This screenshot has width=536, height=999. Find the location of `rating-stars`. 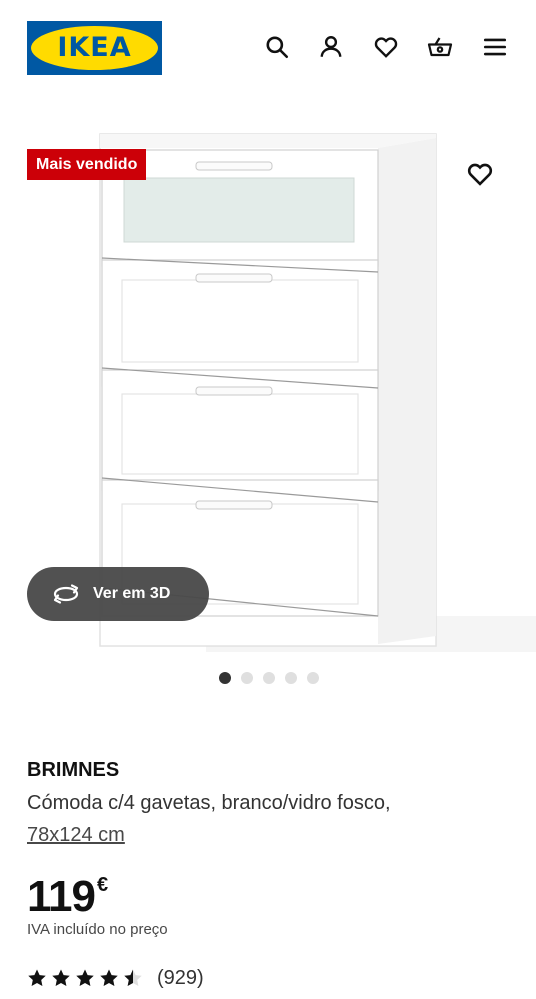

rating-stars is located at coordinates (85, 978).